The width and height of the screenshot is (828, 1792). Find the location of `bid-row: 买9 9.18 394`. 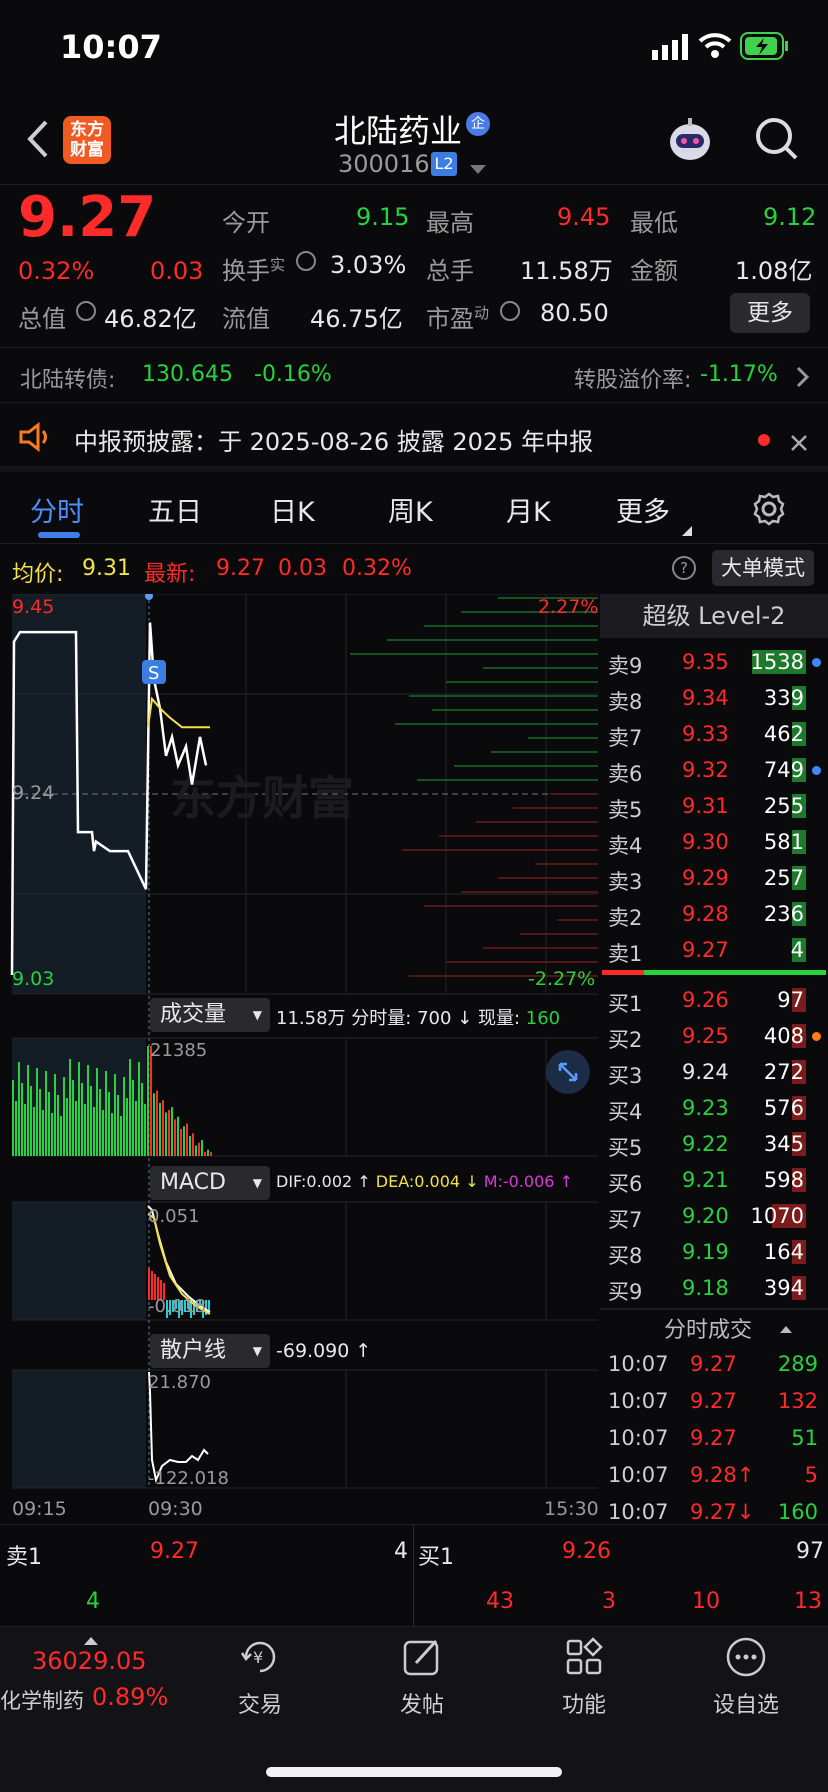

bid-row: 买9 9.18 394 is located at coordinates (714, 1288).